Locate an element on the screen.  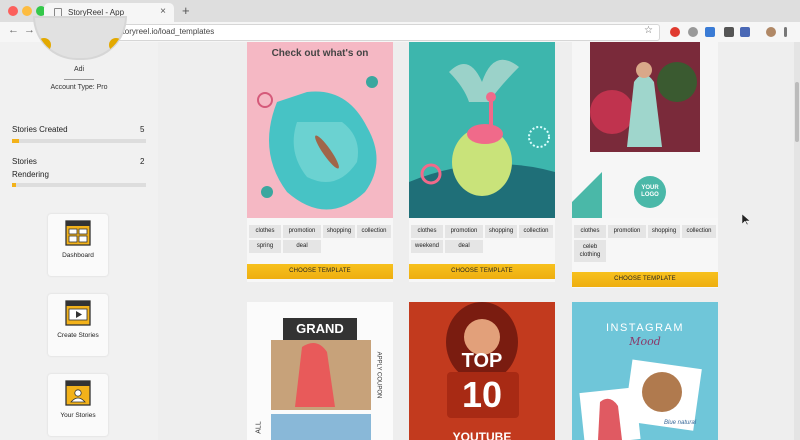
stories-rendering-label-line2: Rendering is located at coordinates (30, 174).